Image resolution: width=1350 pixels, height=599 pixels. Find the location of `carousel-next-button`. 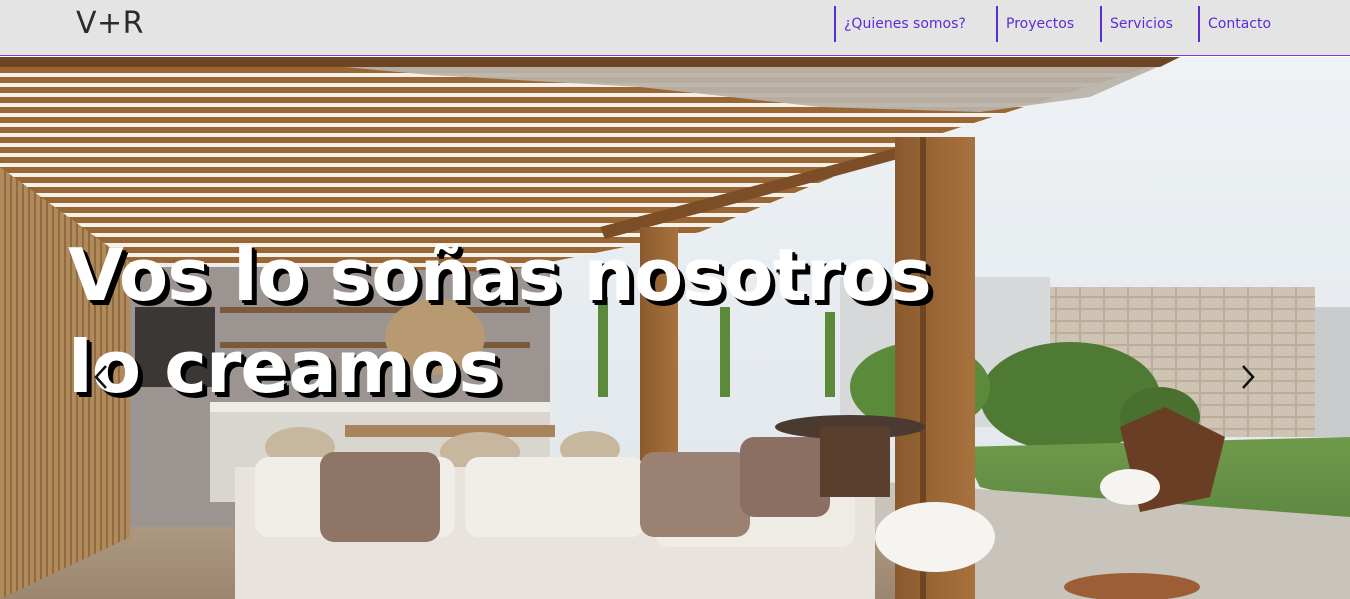

carousel-next-button is located at coordinates (1248, 377).